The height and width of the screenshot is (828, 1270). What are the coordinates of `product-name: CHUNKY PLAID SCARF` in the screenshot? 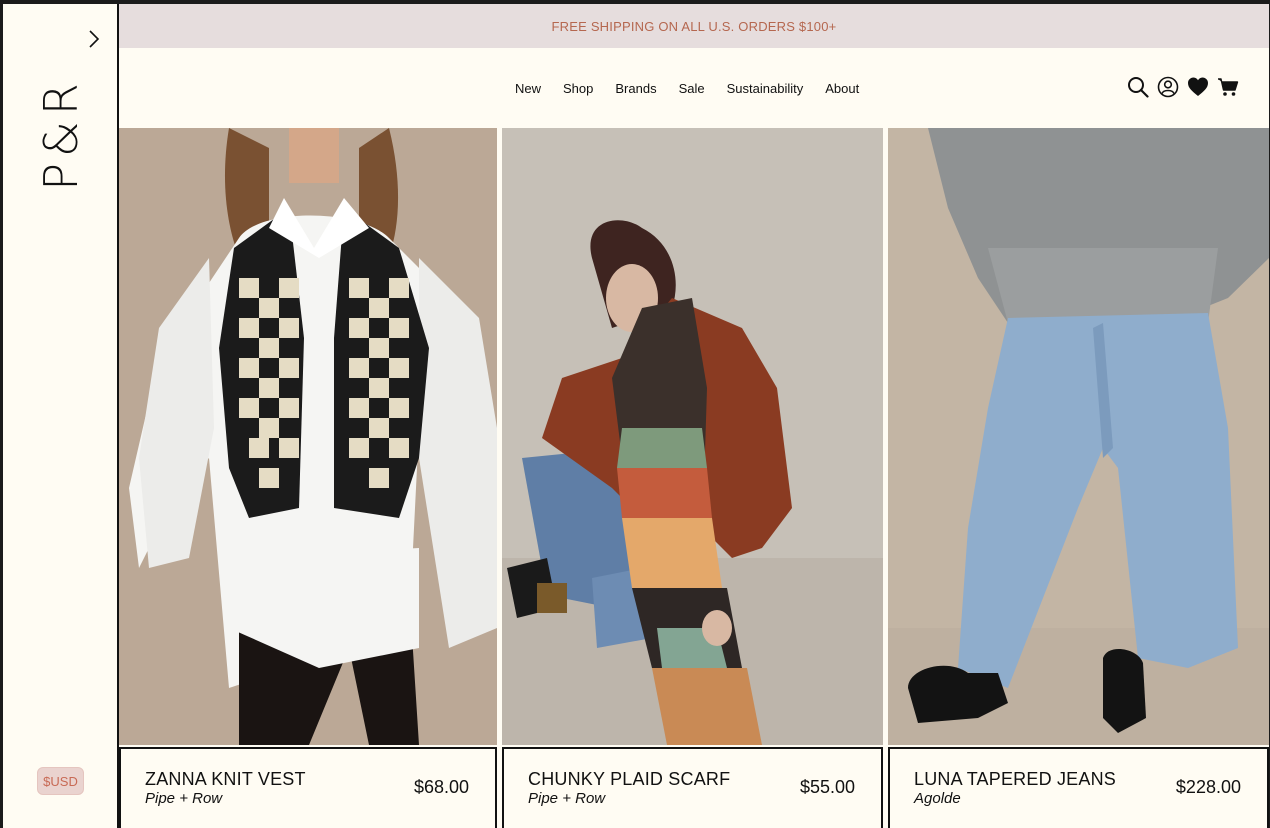 It's located at (629, 779).